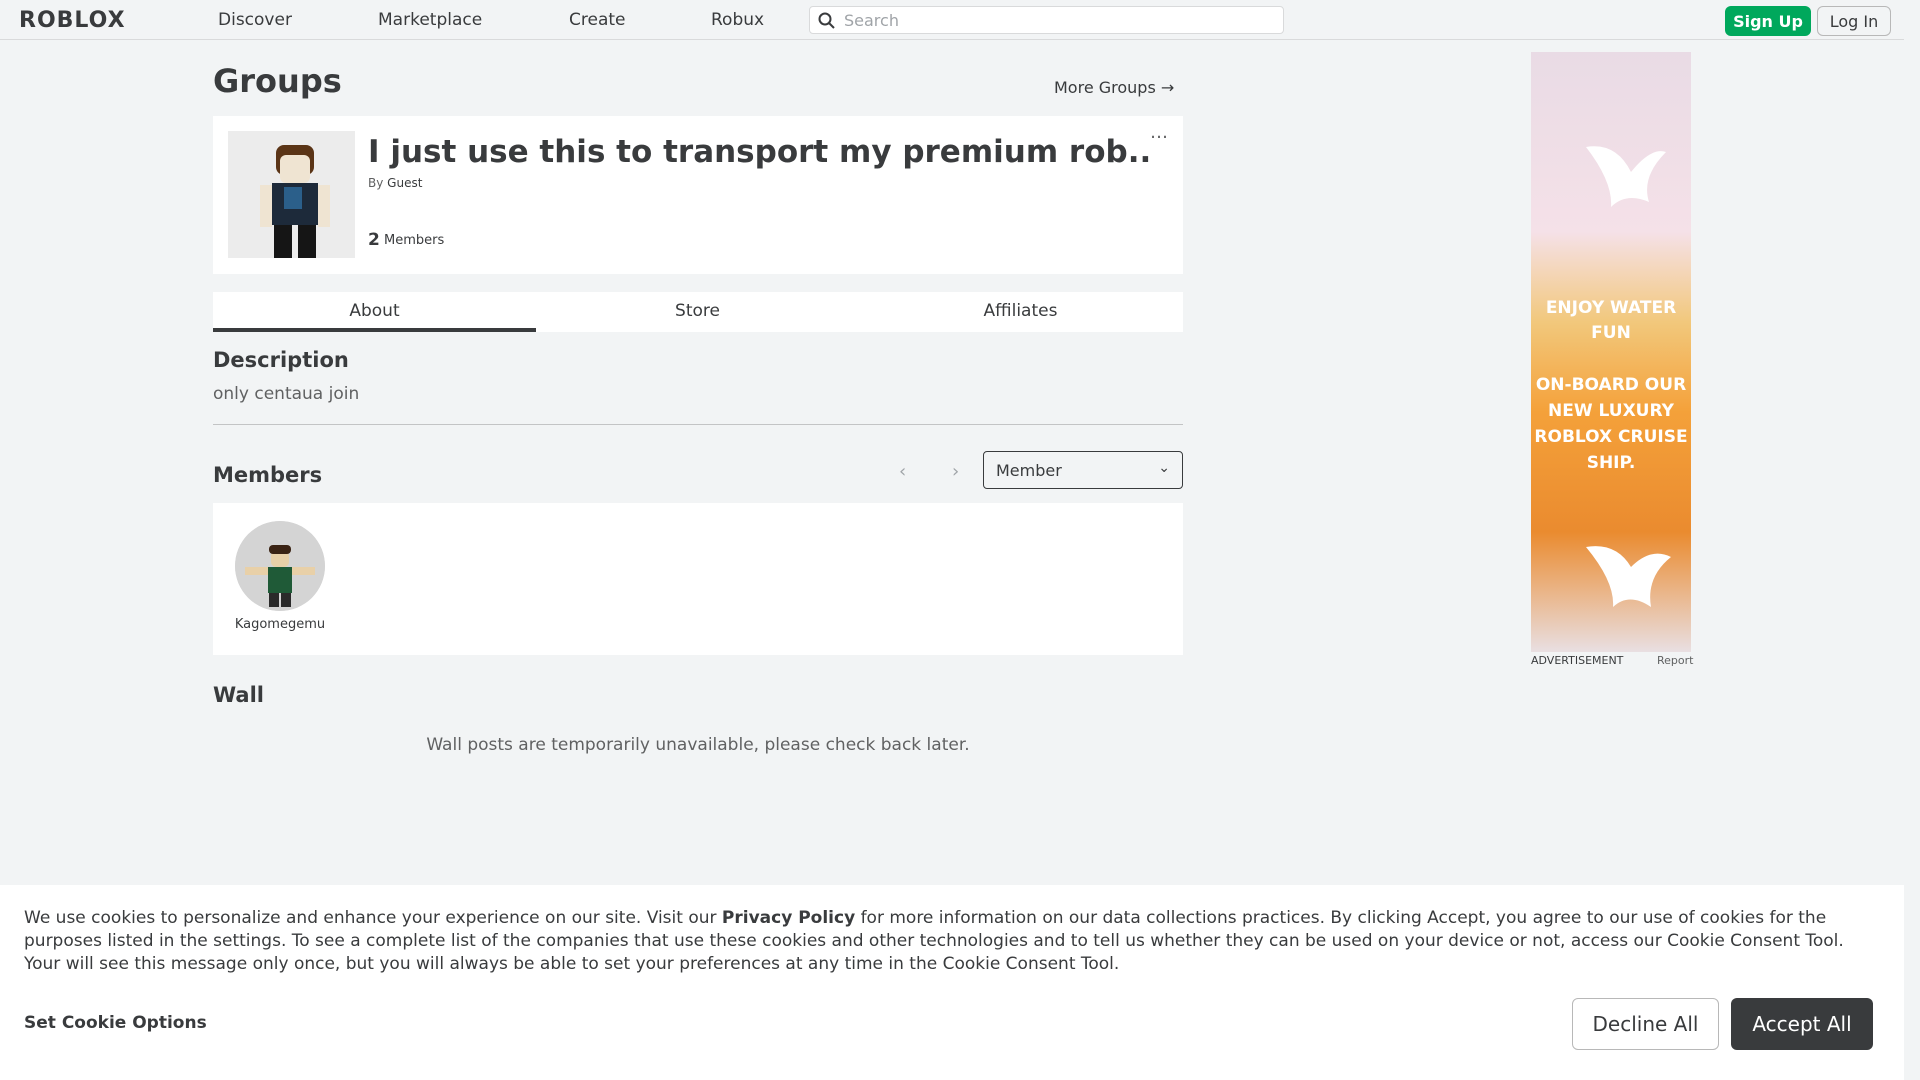 This screenshot has height=1080, width=1920. What do you see at coordinates (1611, 333) in the screenshot?
I see `ad-text-line: FUN` at bounding box center [1611, 333].